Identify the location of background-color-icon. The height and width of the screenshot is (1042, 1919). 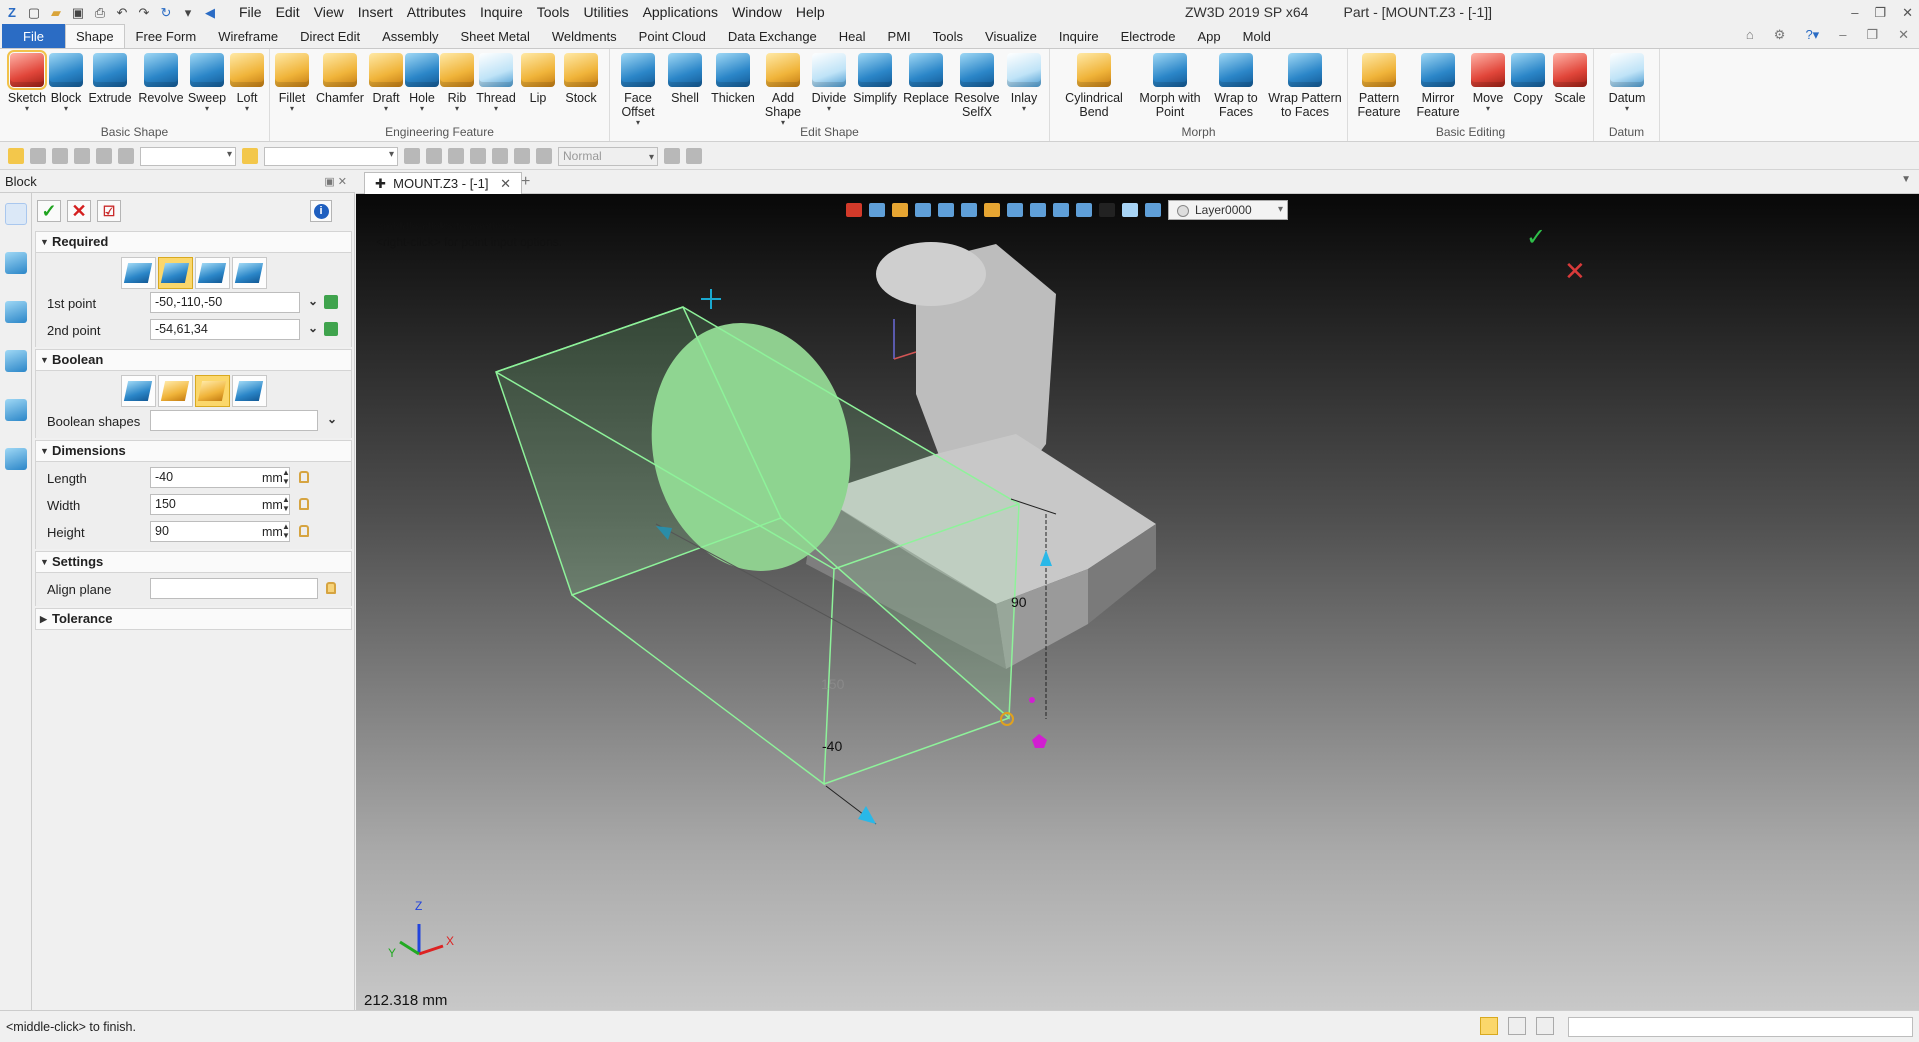
(1107, 210).